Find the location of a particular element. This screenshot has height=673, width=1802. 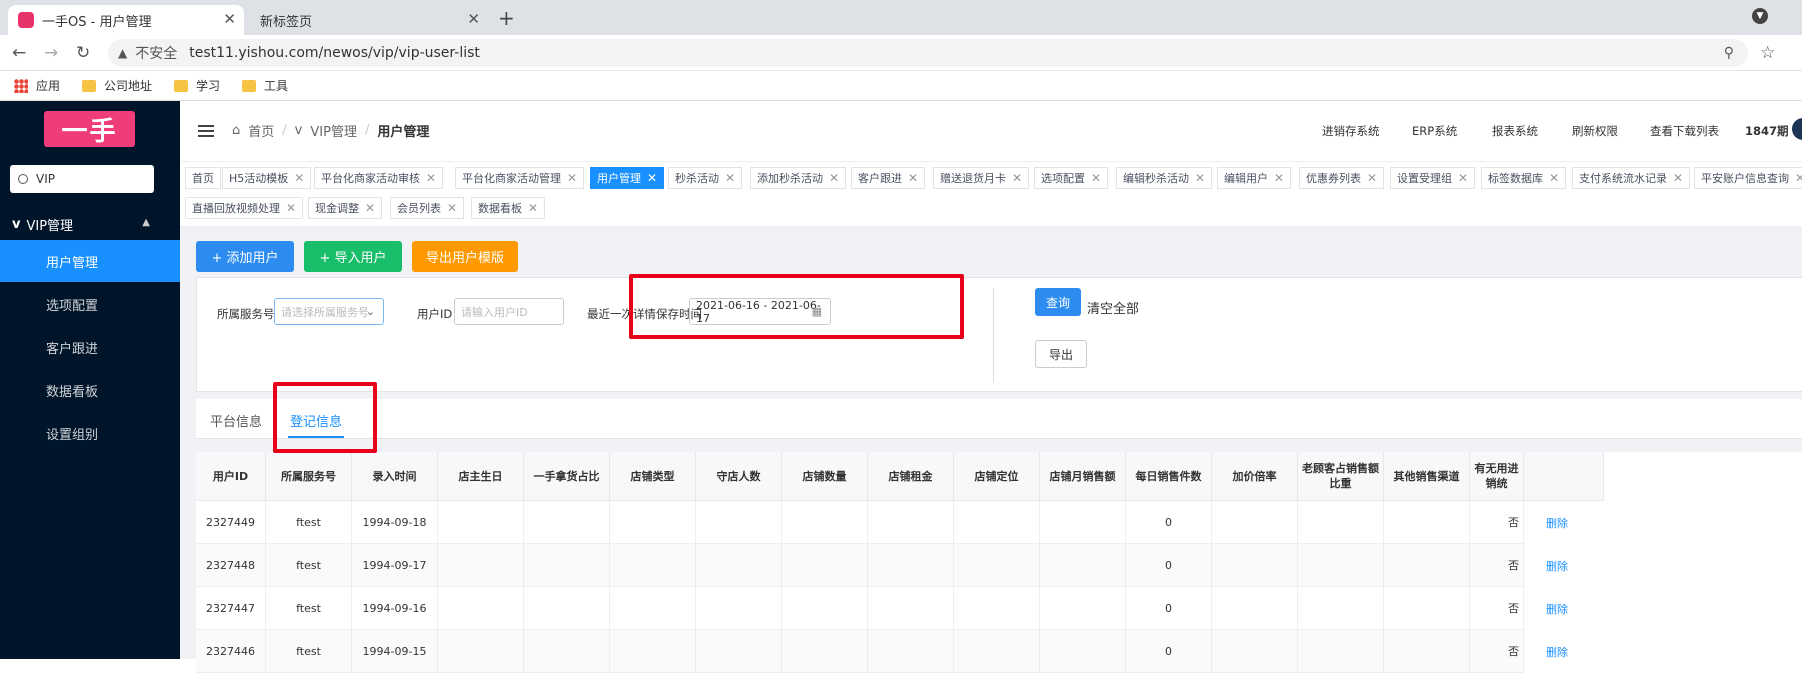

menu-toggle-icon is located at coordinates (206, 131).